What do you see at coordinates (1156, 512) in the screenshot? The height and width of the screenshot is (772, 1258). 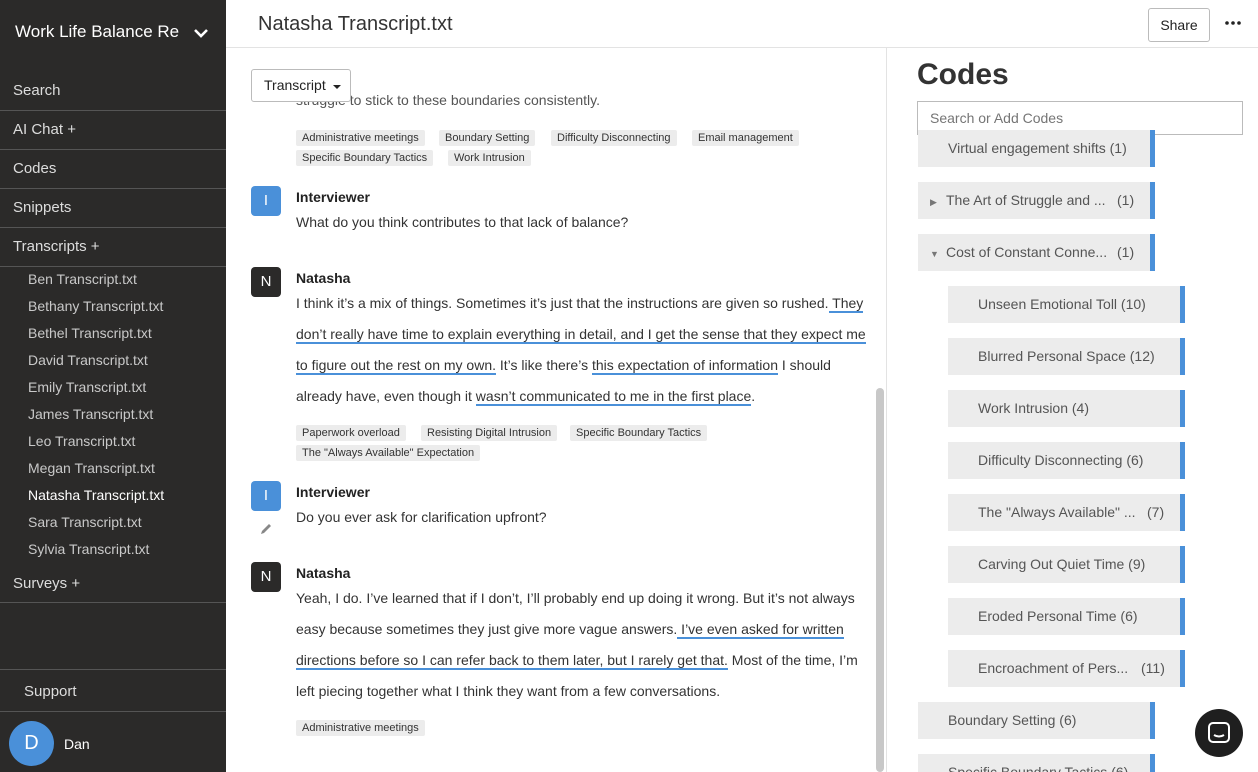 I see `code-count: (7)` at bounding box center [1156, 512].